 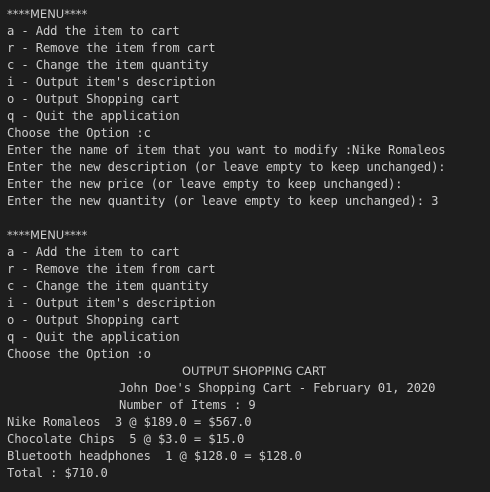 I want to click on cart-item: Bluetooth headphones 1 @ $128.0 = $128.0, so click(x=154, y=456).